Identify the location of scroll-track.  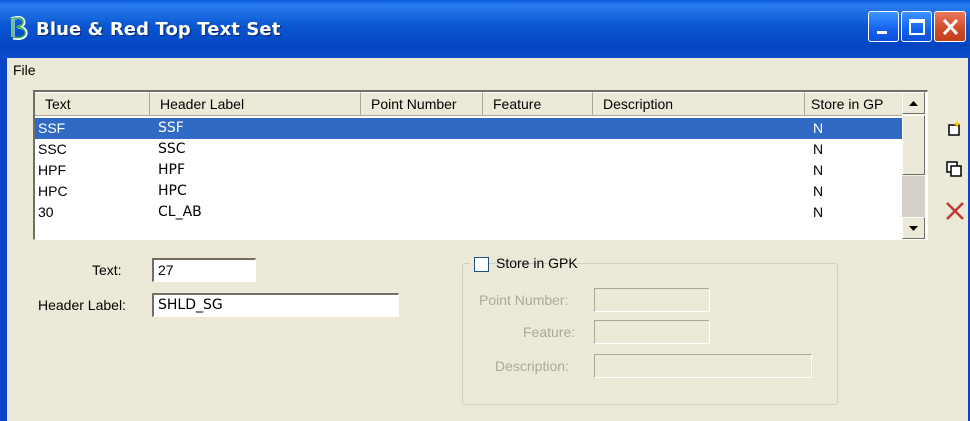
(913, 196).